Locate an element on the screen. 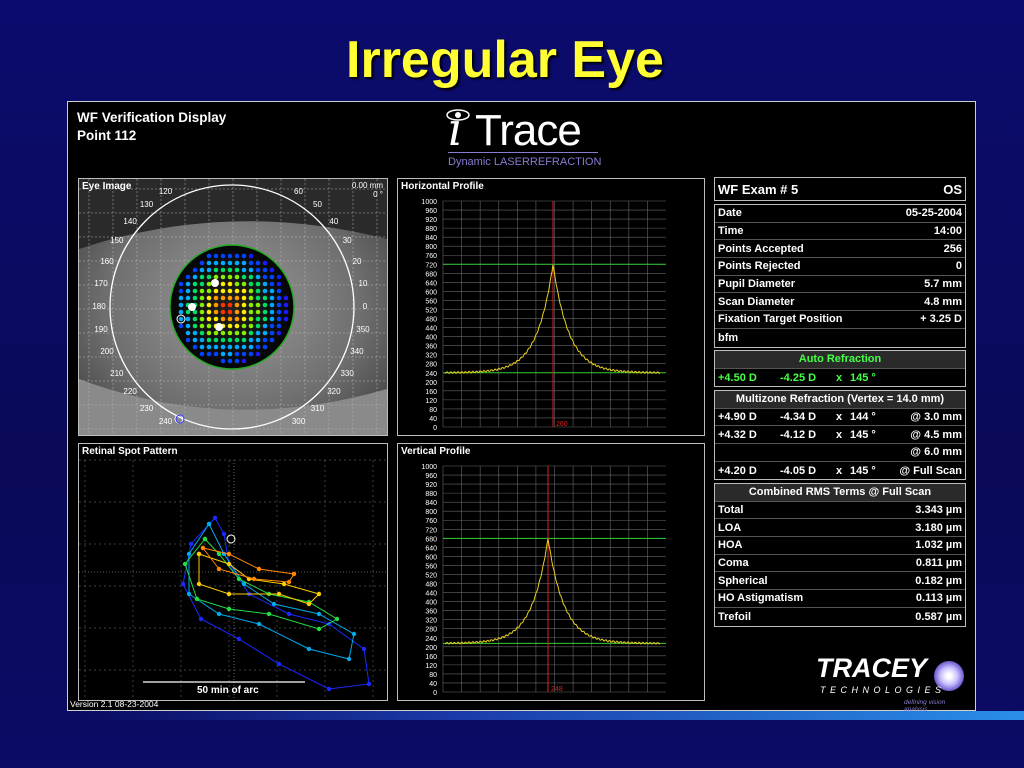 This screenshot has width=1024, height=768. info-key: Time is located at coordinates (731, 231).